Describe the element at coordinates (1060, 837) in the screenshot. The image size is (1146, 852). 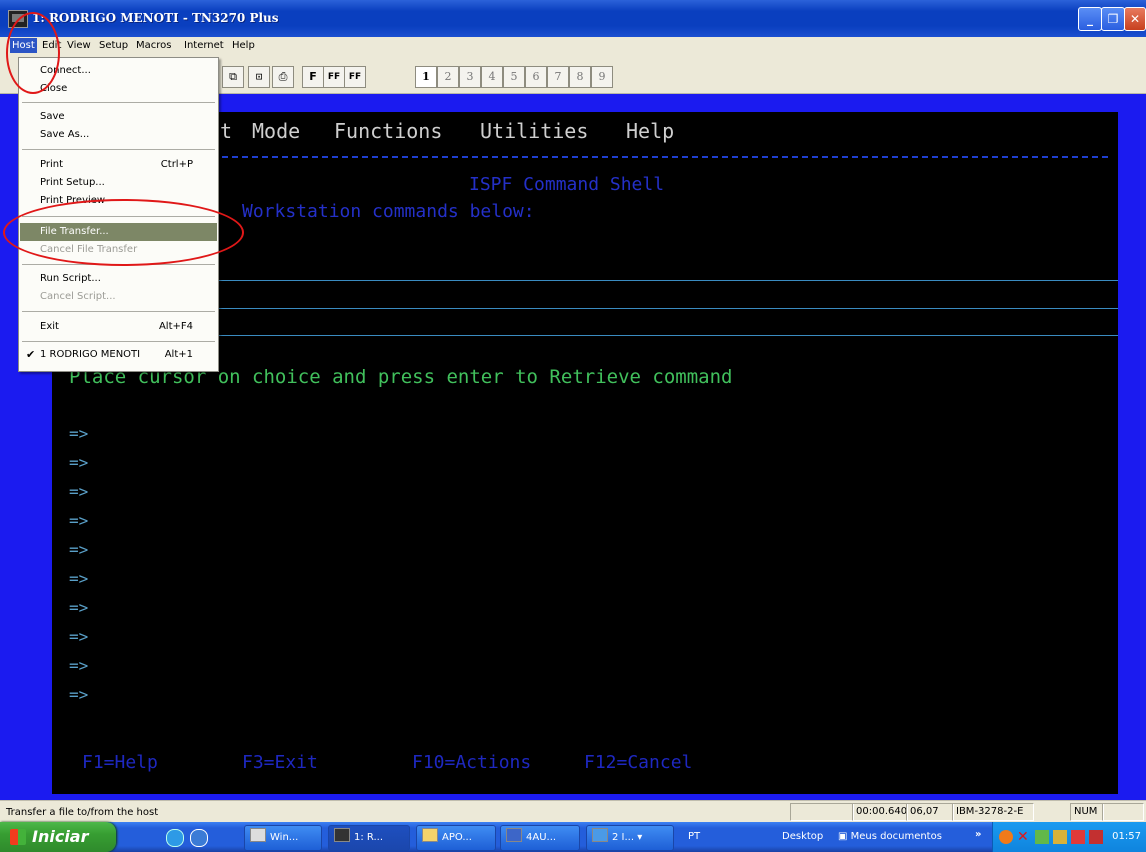
I see `tray-av-icon` at that location.